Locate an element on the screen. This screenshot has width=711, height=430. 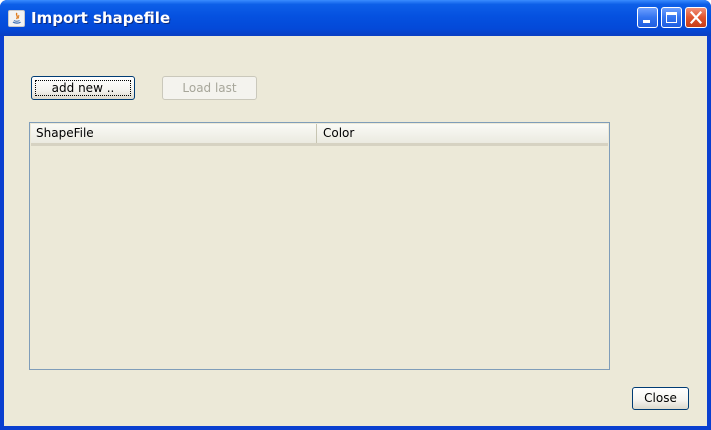
add-new-button: add new .. is located at coordinates (83, 88).